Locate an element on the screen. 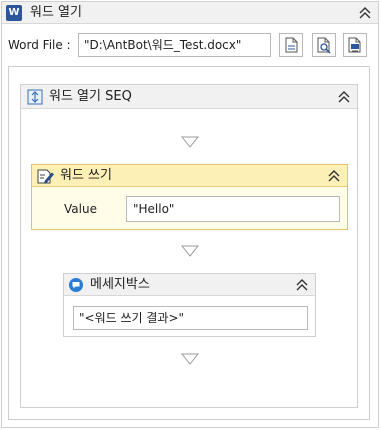  message-icon is located at coordinates (76, 285).